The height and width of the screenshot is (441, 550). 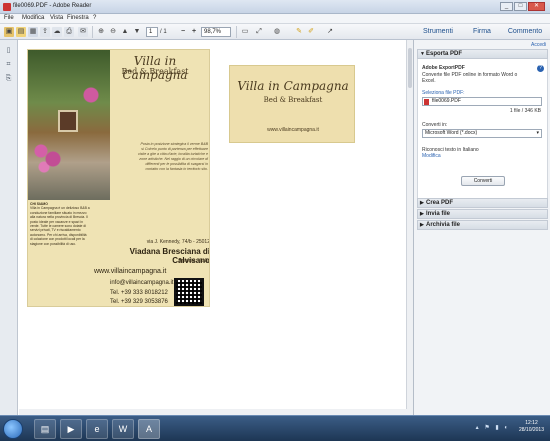 I want to click on clock-date: 28/10/2013, so click(x=531, y=430).